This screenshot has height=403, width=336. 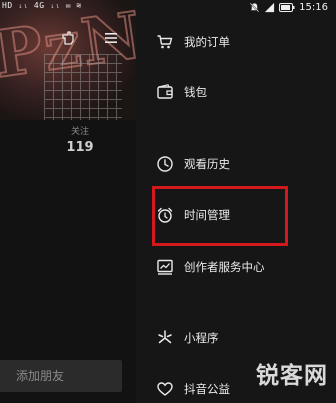 What do you see at coordinates (61, 376) in the screenshot?
I see `add-friend-button: 添加朋友` at bounding box center [61, 376].